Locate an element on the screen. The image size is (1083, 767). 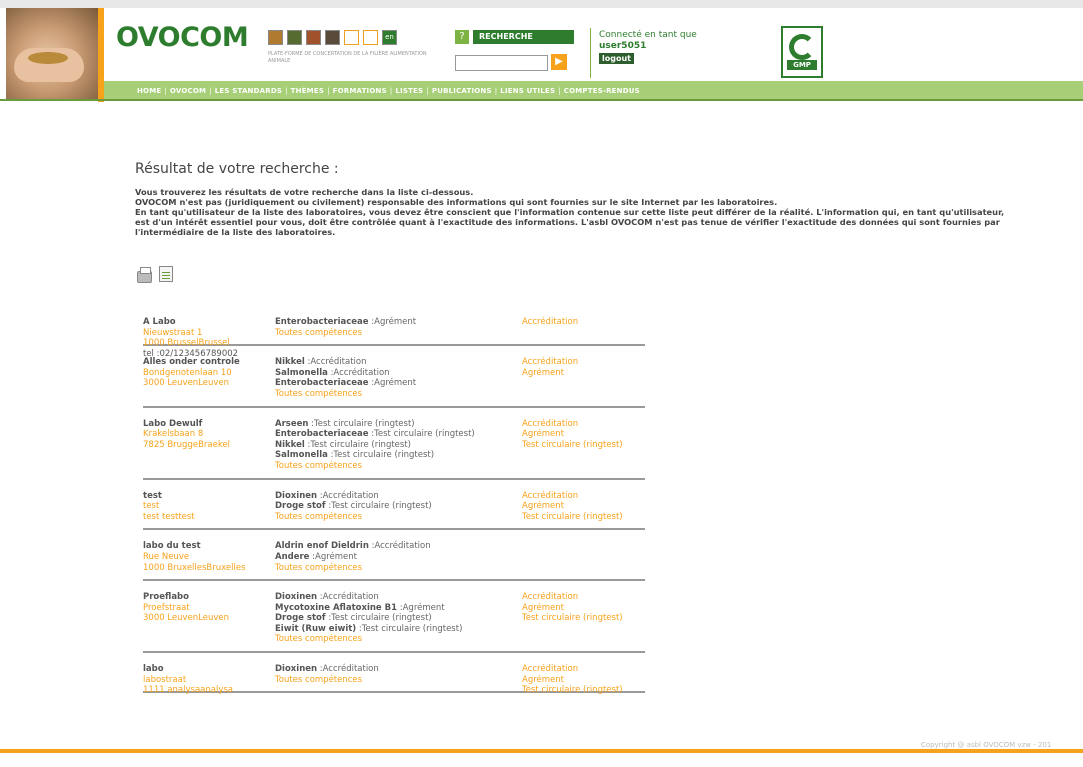
header-photo is located at coordinates (52, 54).